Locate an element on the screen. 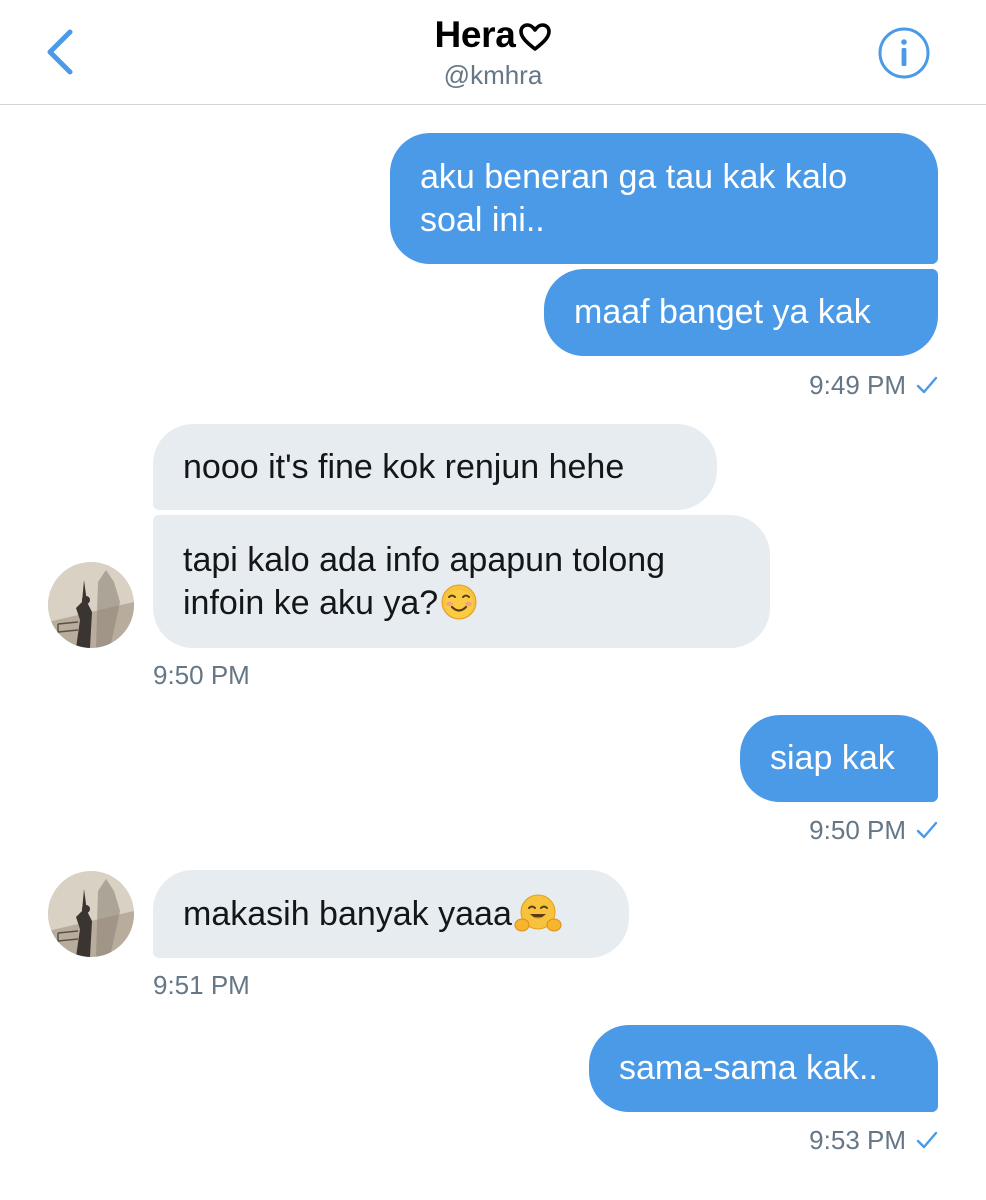  message-bubble-outgoing: sama-sama kak.. is located at coordinates (763, 1068).